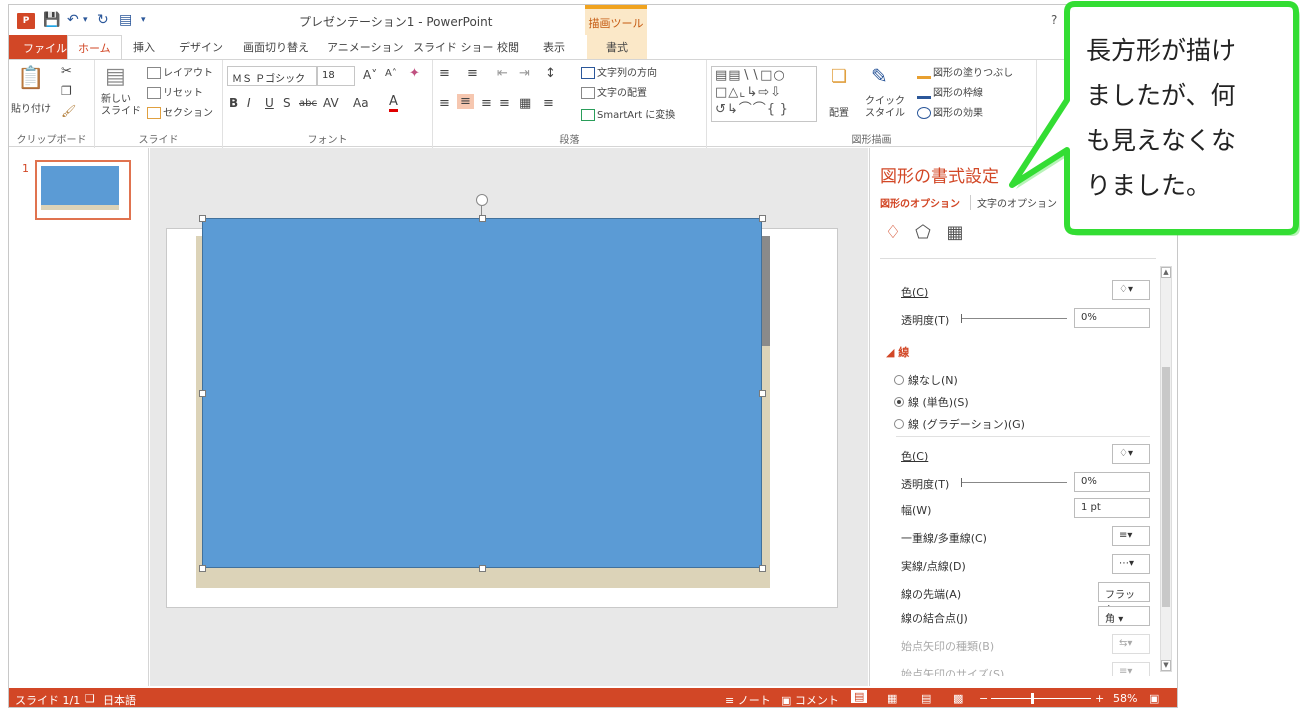 The height and width of the screenshot is (708, 1300). I want to click on fit-to-window-icon: ▣, so click(1154, 698).